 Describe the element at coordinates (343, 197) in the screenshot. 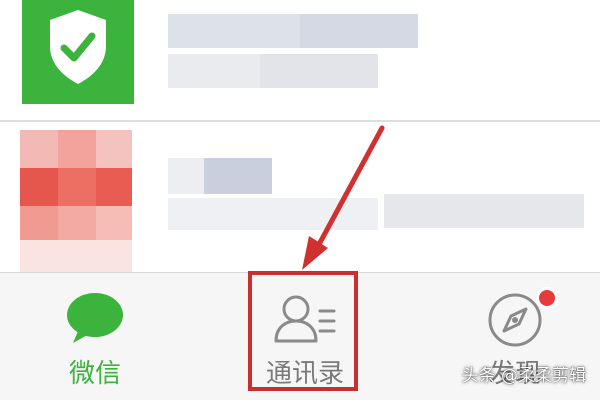

I see `pointer-arrow` at that location.